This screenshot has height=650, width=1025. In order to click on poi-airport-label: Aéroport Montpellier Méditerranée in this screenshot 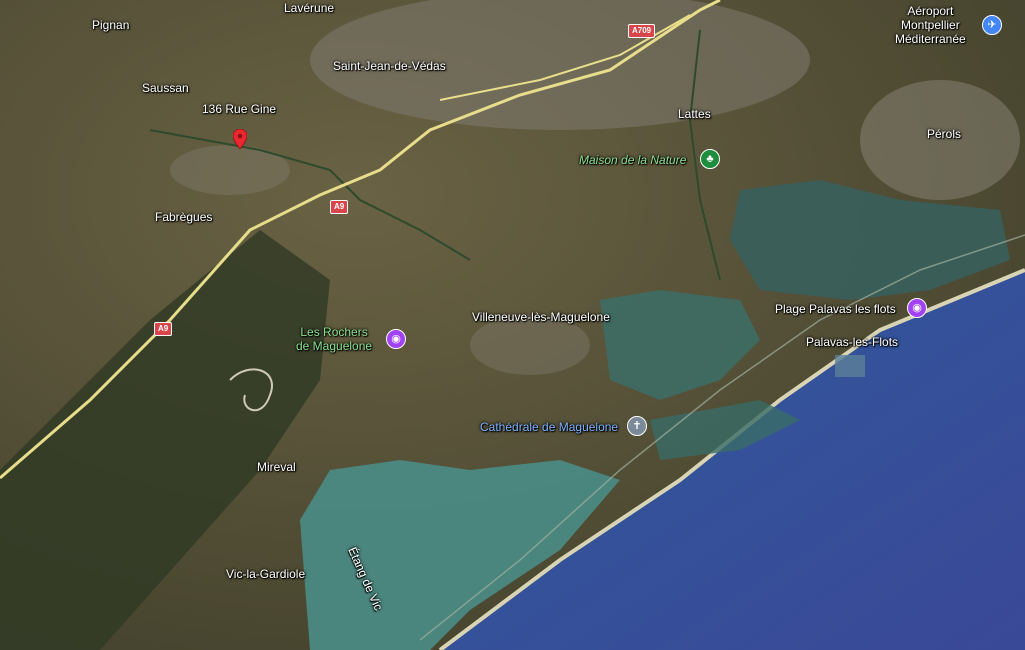, I will do `click(930, 25)`.